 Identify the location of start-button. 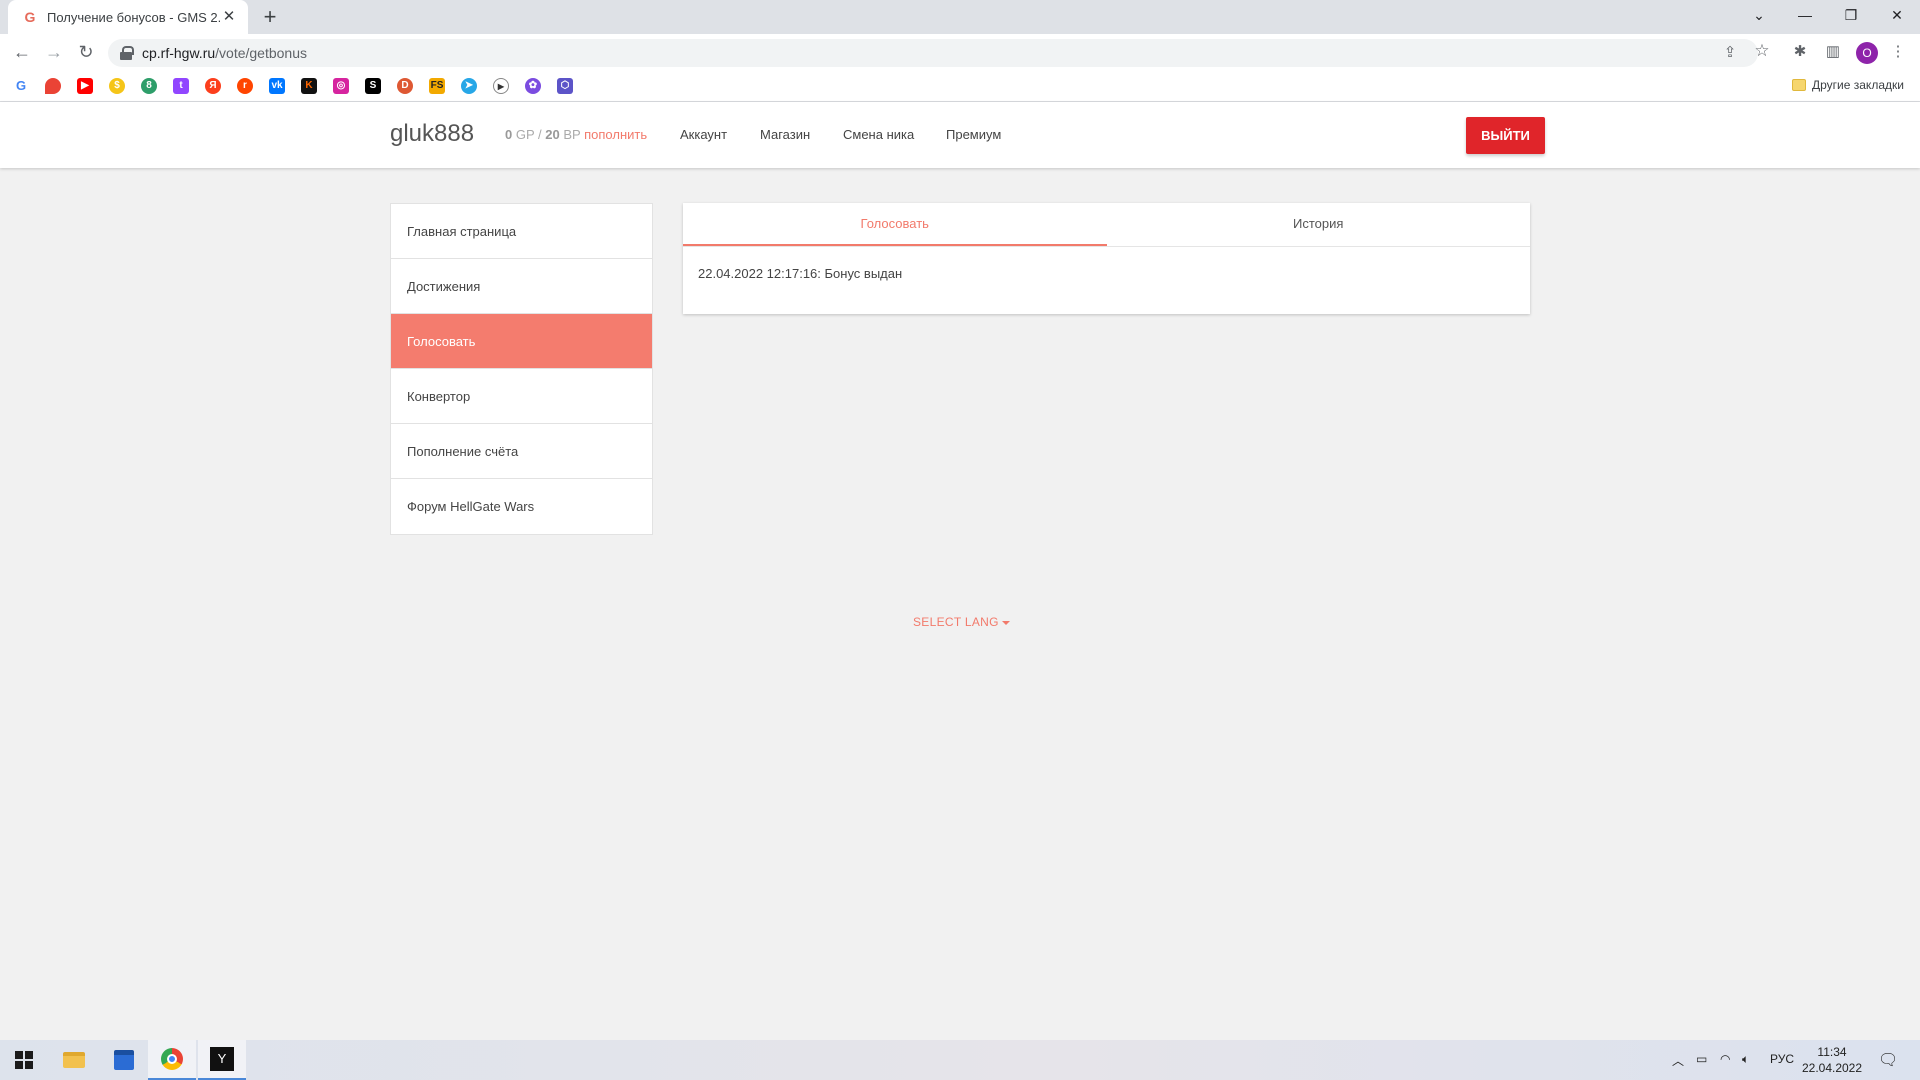
(24, 1060).